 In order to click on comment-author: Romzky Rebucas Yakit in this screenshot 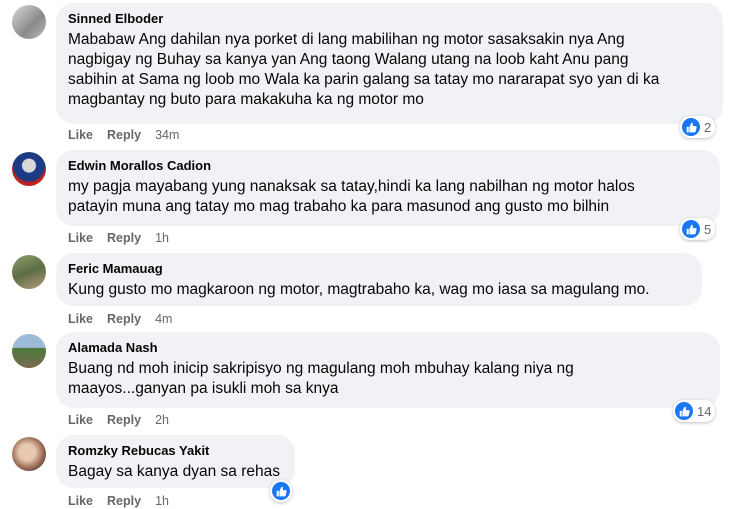, I will do `click(175, 450)`.